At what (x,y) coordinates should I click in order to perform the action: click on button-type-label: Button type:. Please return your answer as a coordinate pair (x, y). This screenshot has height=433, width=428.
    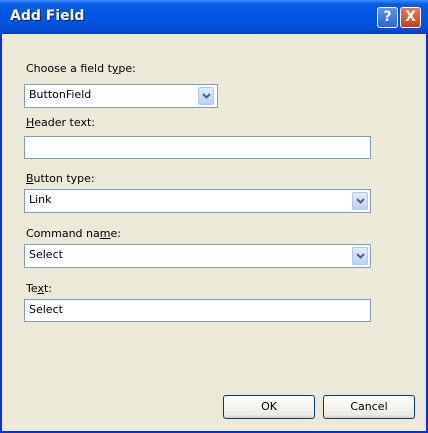
    Looking at the image, I should click on (60, 178).